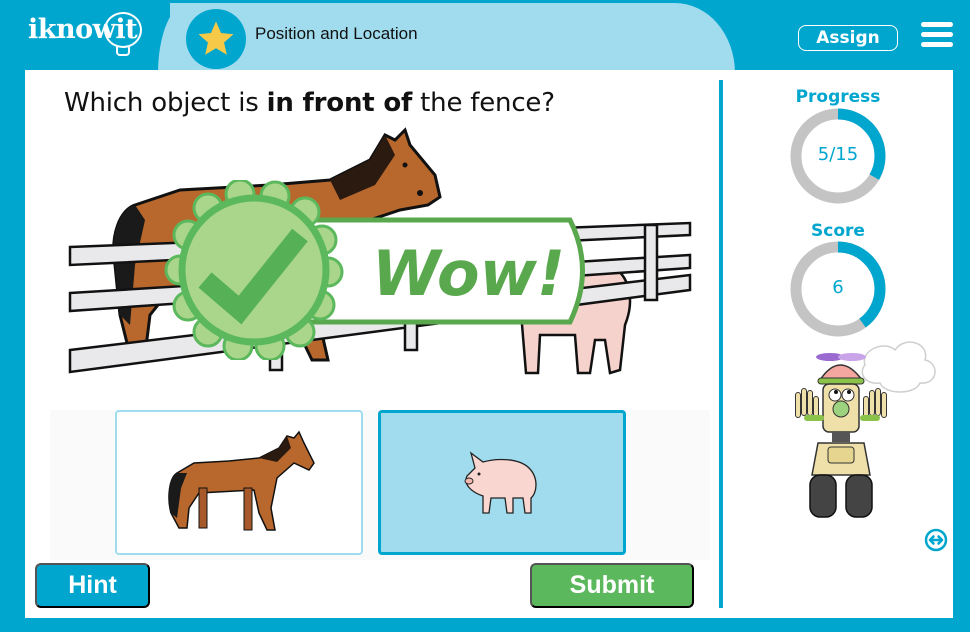 The image size is (980, 640). What do you see at coordinates (123, 30) in the screenshot?
I see `lightbulb-icon` at bounding box center [123, 30].